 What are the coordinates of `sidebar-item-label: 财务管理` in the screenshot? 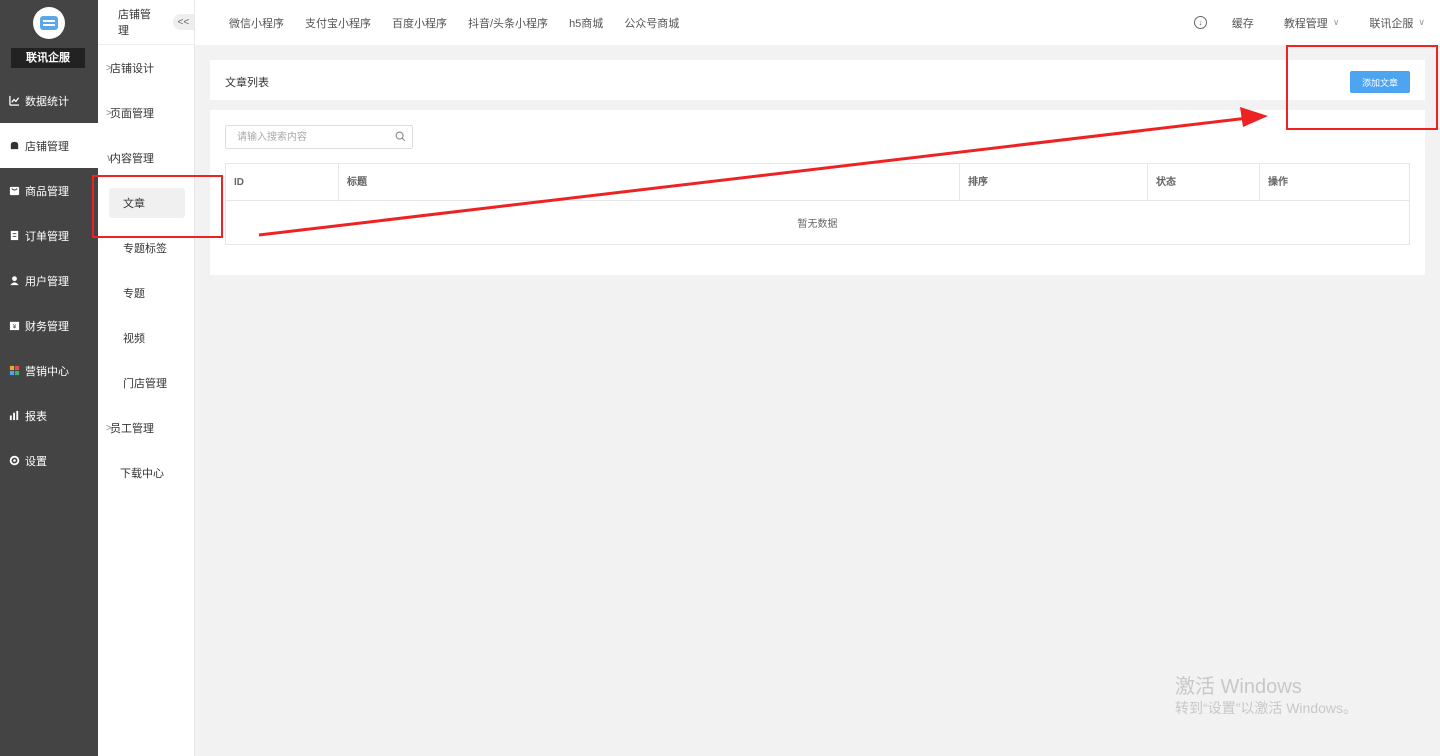 It's located at (47, 326).